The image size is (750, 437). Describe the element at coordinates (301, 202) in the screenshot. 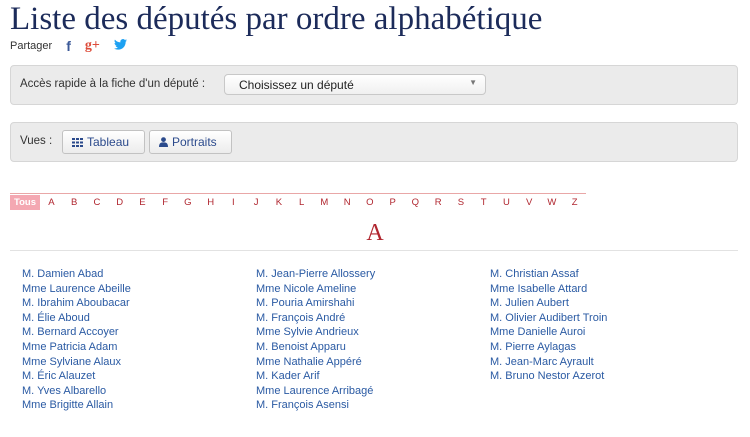

I see `letter-filter-l: L` at that location.